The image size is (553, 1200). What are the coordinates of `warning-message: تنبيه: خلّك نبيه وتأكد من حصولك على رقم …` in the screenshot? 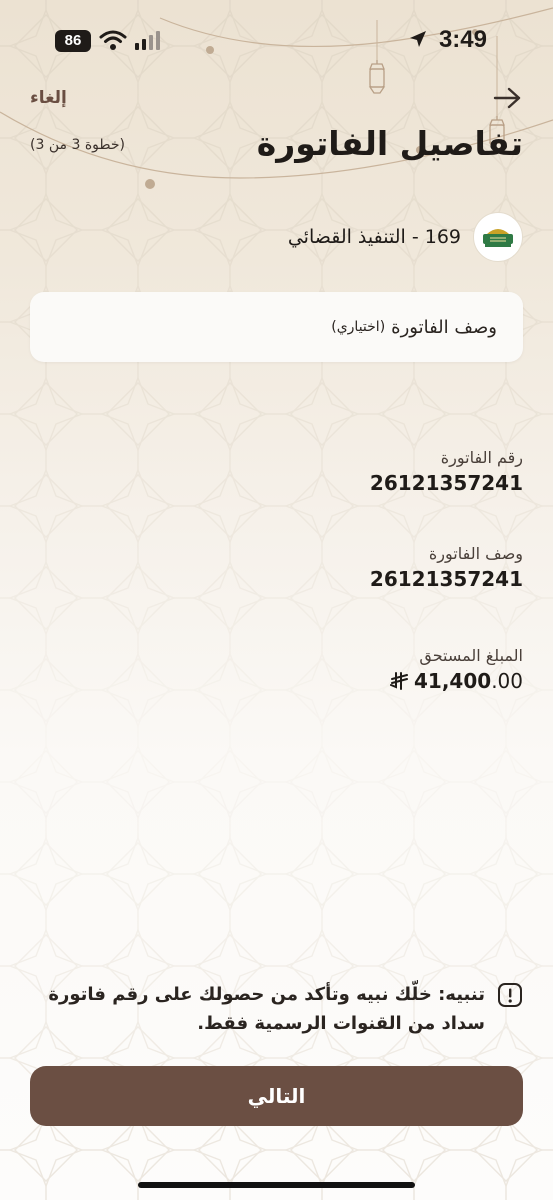 It's located at (266, 1009).